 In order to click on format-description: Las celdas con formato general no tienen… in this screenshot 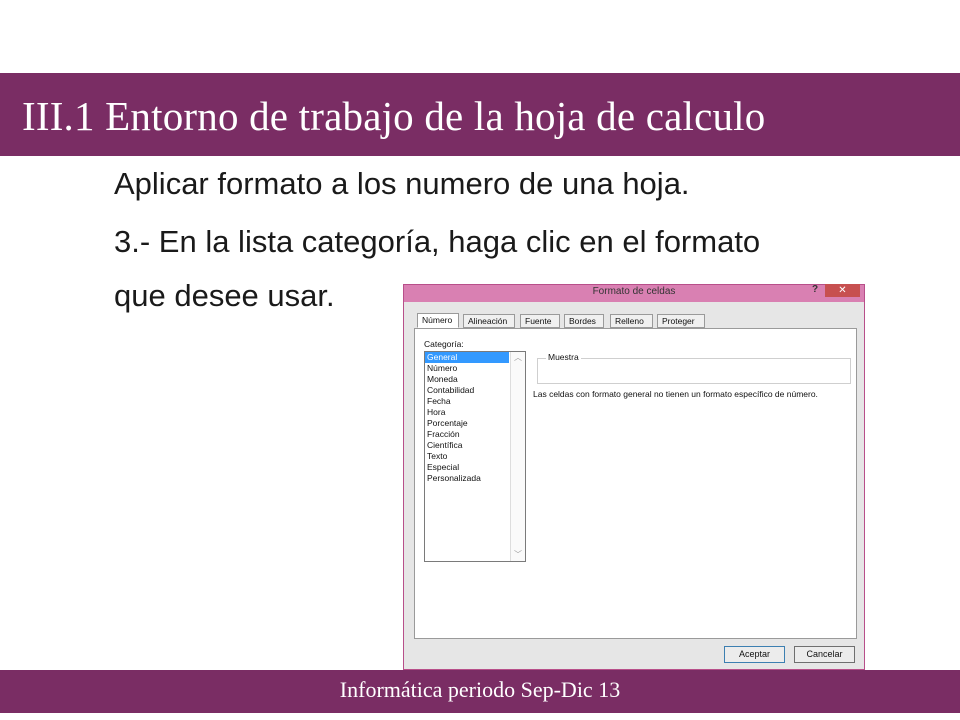, I will do `click(675, 394)`.